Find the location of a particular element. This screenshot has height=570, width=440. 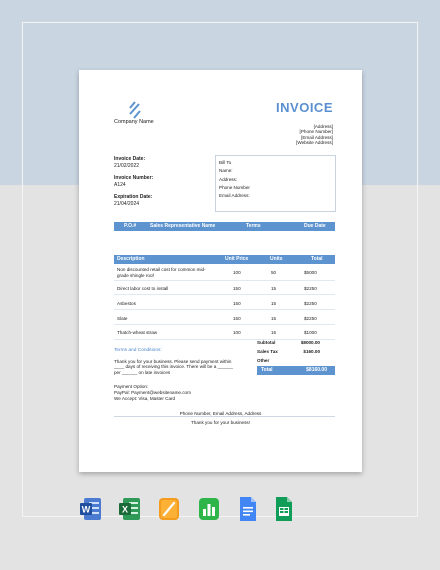

google-docs-icon is located at coordinates (248, 509).